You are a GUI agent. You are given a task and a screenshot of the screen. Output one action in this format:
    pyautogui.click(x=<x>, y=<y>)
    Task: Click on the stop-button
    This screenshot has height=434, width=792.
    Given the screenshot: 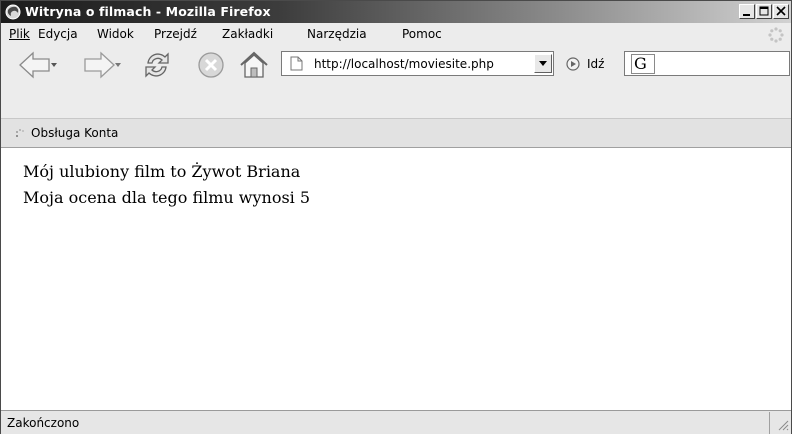 What is the action you would take?
    pyautogui.click(x=211, y=66)
    